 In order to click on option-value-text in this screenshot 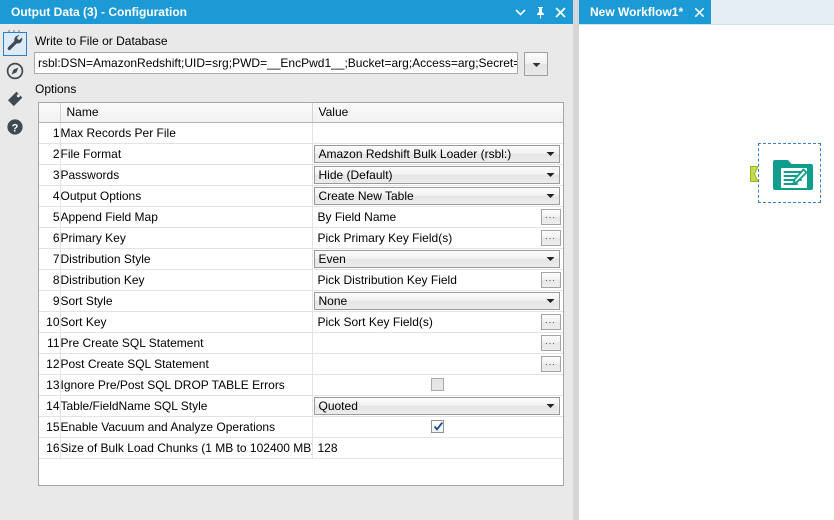, I will do `click(438, 133)`.